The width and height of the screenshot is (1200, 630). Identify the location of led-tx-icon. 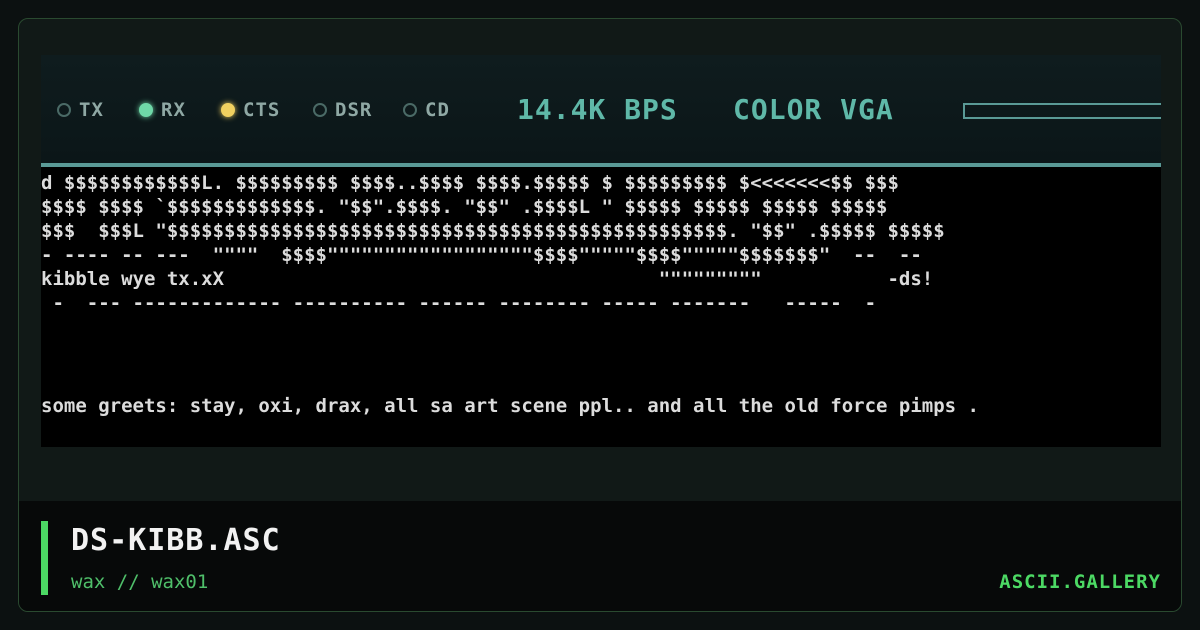
(64, 110).